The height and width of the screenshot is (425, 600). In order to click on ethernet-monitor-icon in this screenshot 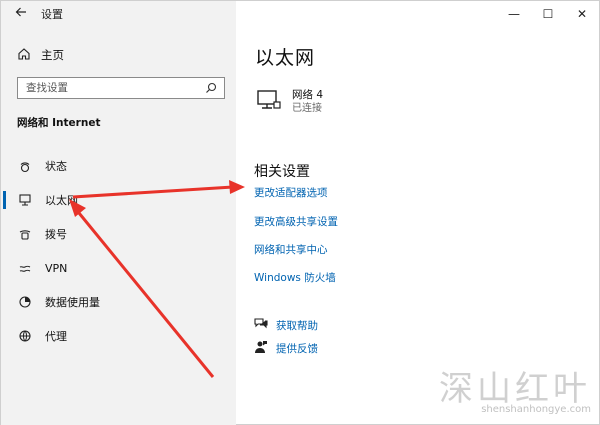, I will do `click(269, 103)`.